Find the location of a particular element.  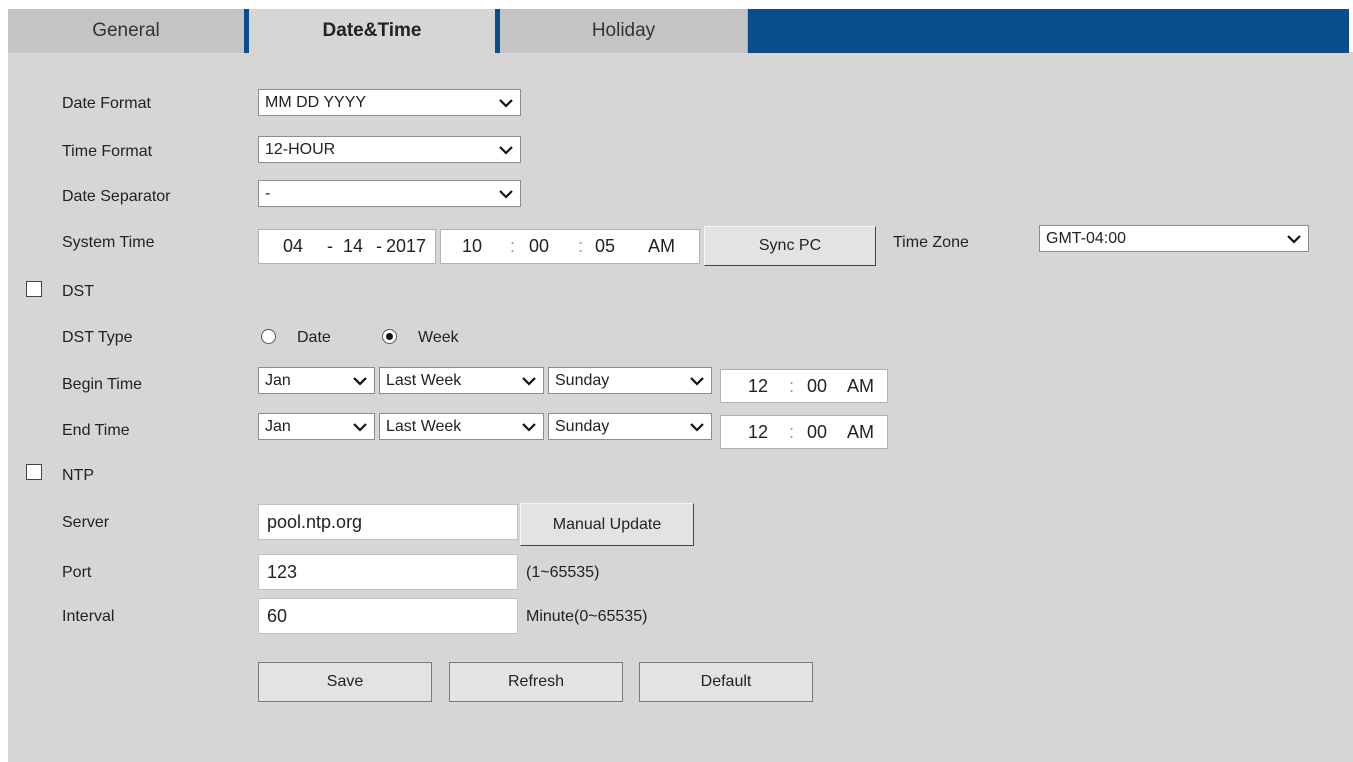

interval-input: 60 is located at coordinates (388, 616).